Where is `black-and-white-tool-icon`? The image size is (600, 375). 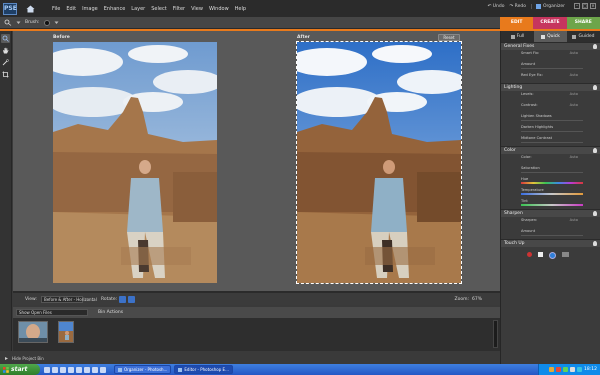 black-and-white-tool-icon is located at coordinates (565, 254).